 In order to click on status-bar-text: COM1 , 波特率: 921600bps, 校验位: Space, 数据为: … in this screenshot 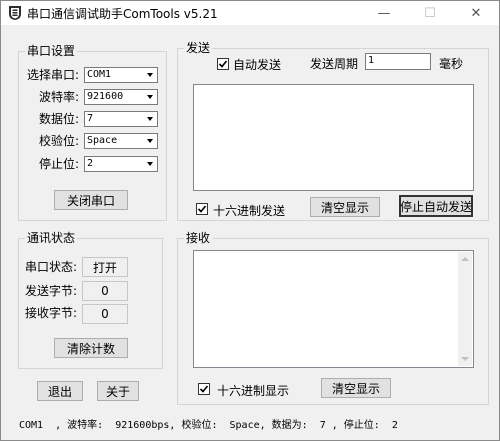, I will do `click(208, 425)`.